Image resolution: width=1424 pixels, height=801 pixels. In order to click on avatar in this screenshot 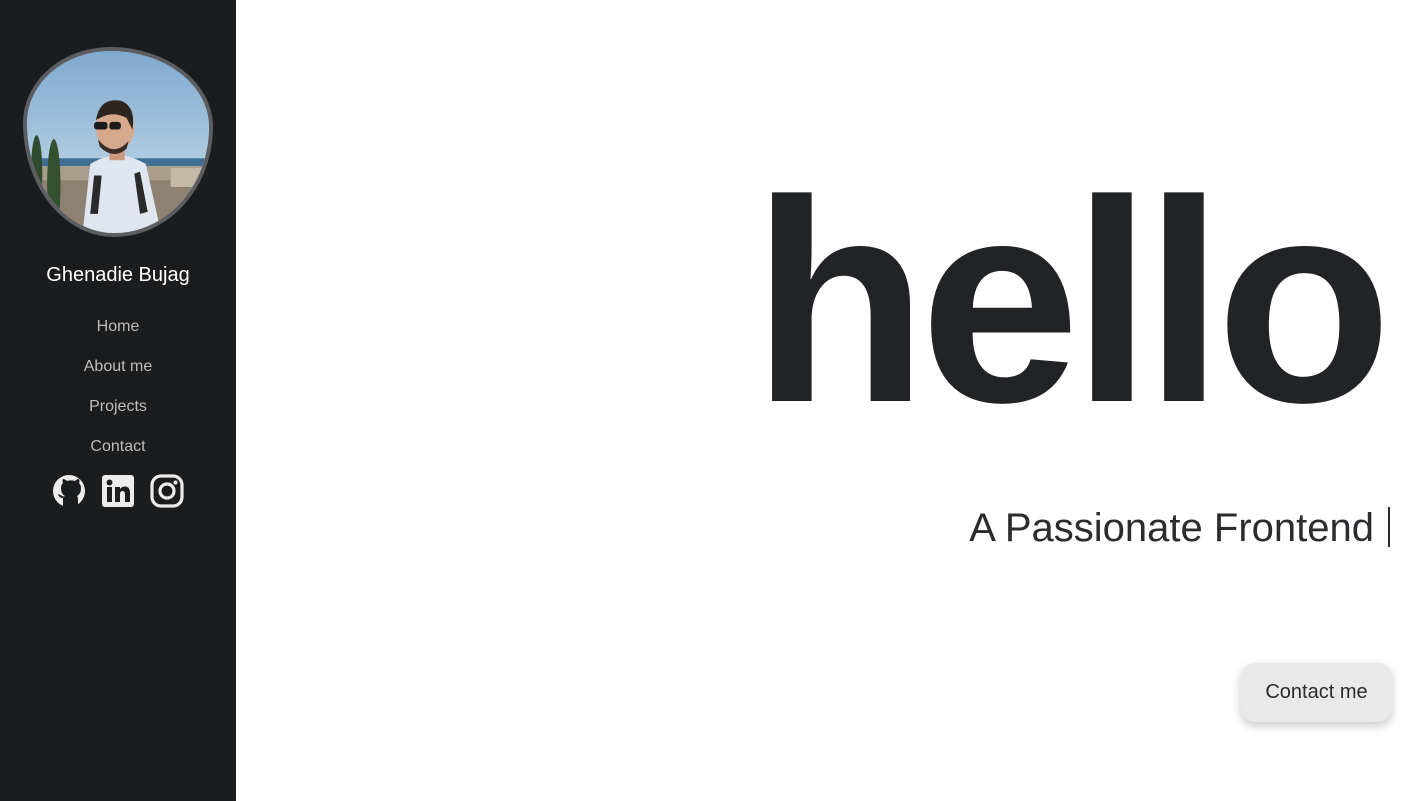, I will do `click(118, 142)`.